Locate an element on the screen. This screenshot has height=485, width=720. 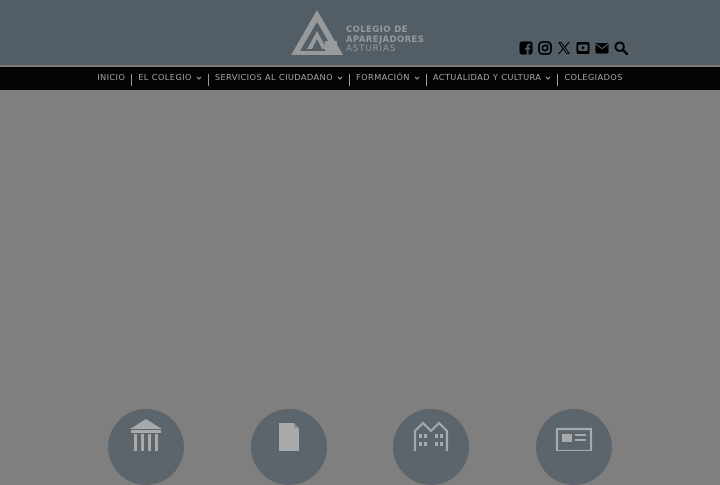
logo-mark-icon is located at coordinates (317, 32).